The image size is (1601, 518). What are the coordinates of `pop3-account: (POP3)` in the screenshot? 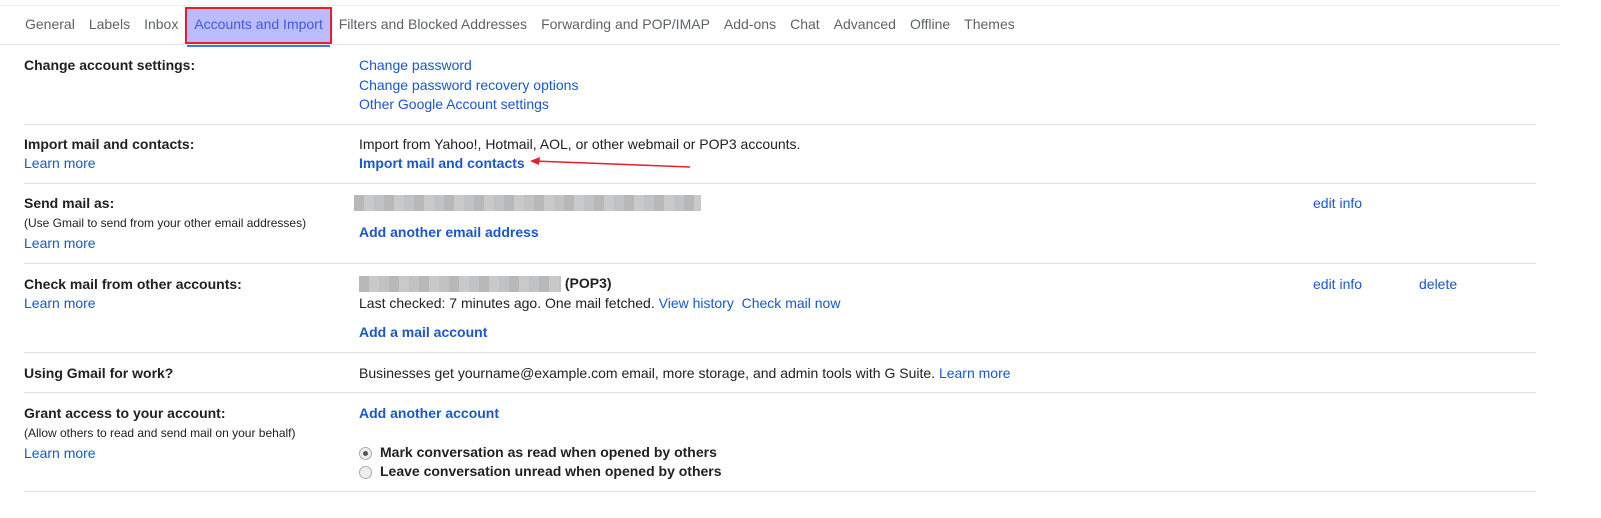 It's located at (485, 284).